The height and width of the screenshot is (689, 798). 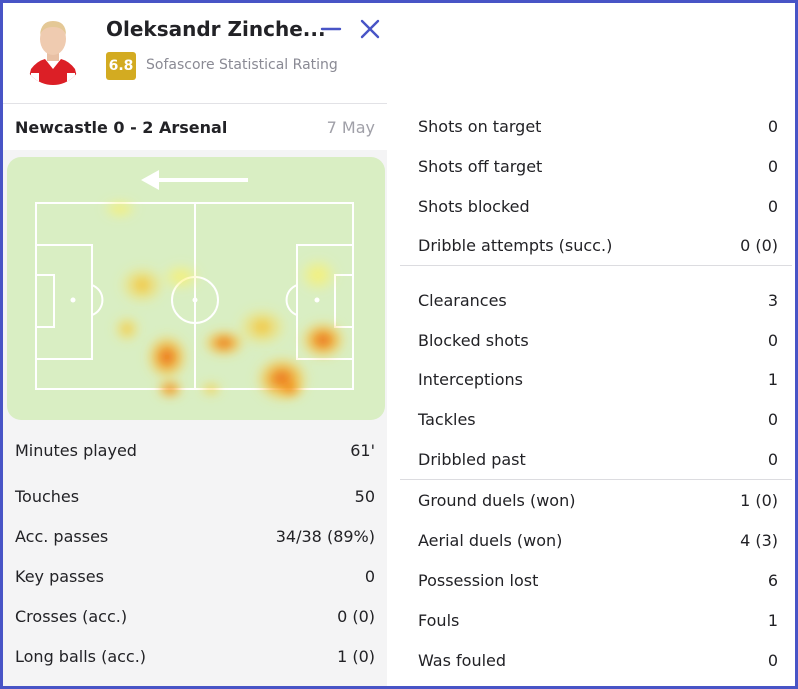 I want to click on stat-label: Dribbled past, so click(x=472, y=459).